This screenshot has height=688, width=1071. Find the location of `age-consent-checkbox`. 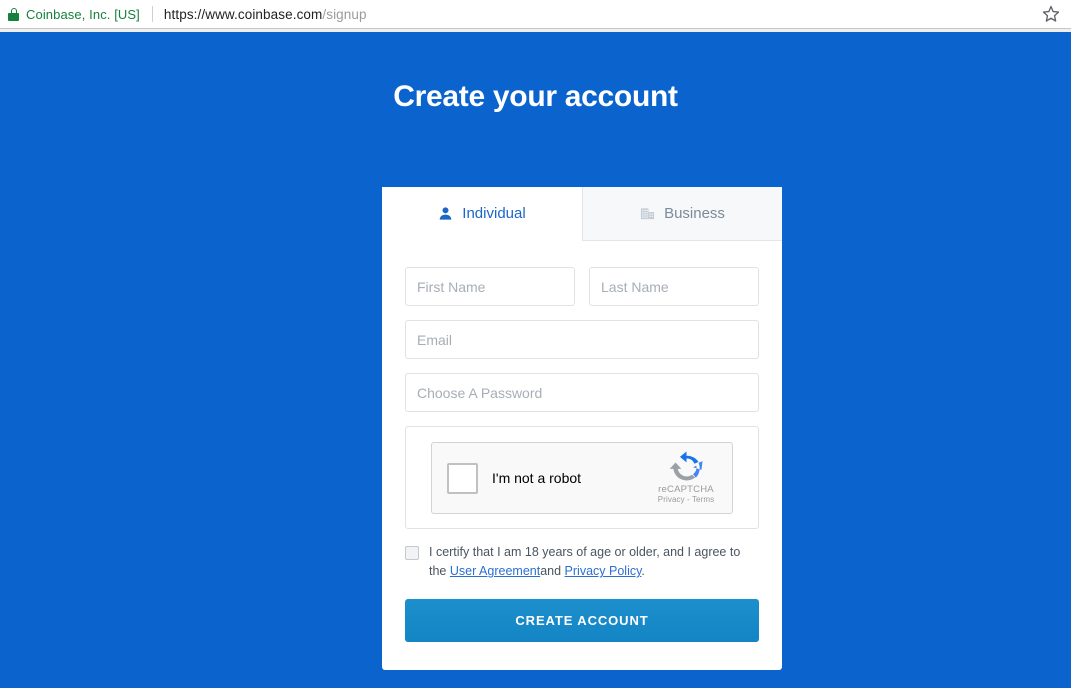

age-consent-checkbox is located at coordinates (412, 553).